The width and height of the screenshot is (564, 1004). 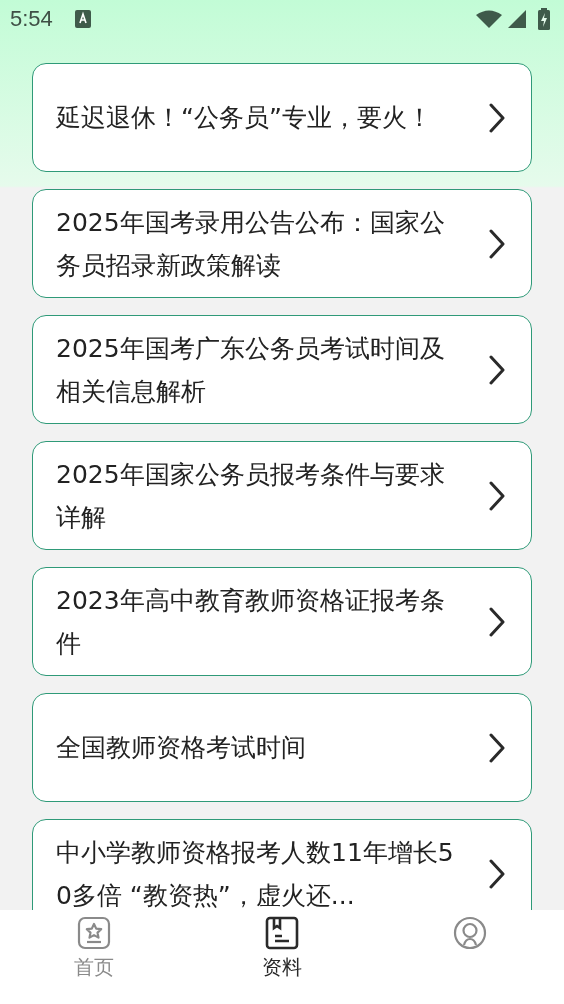 What do you see at coordinates (282, 933) in the screenshot?
I see `document-icon` at bounding box center [282, 933].